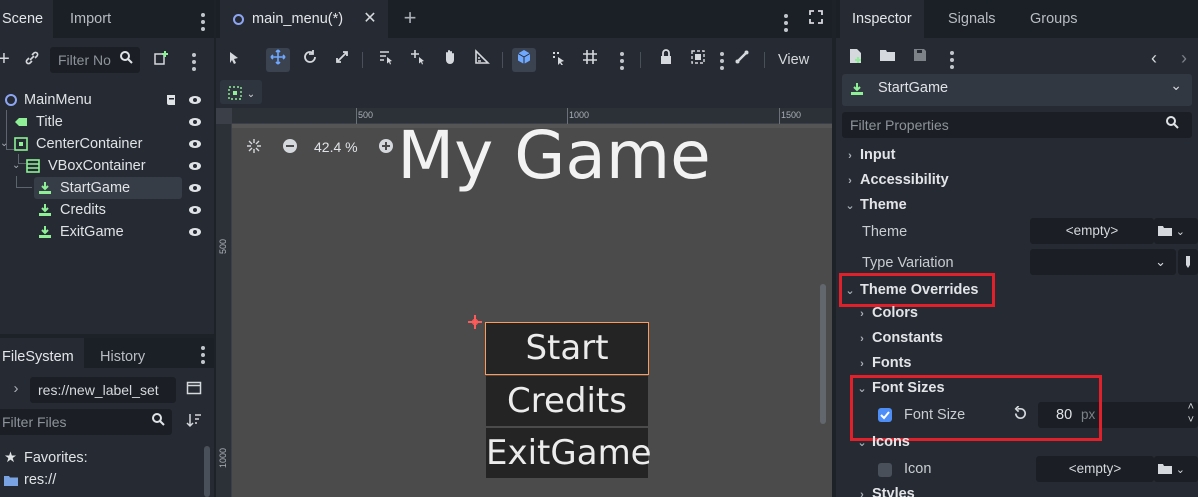  What do you see at coordinates (888, 58) in the screenshot?
I see `open-folder-icon` at bounding box center [888, 58].